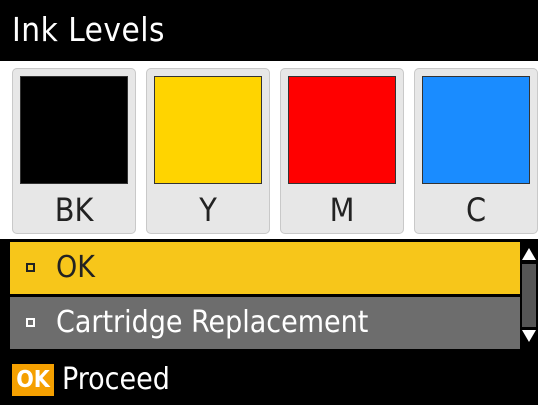 This screenshot has width=538, height=405. I want to click on scroll-up-icon, so click(529, 254).